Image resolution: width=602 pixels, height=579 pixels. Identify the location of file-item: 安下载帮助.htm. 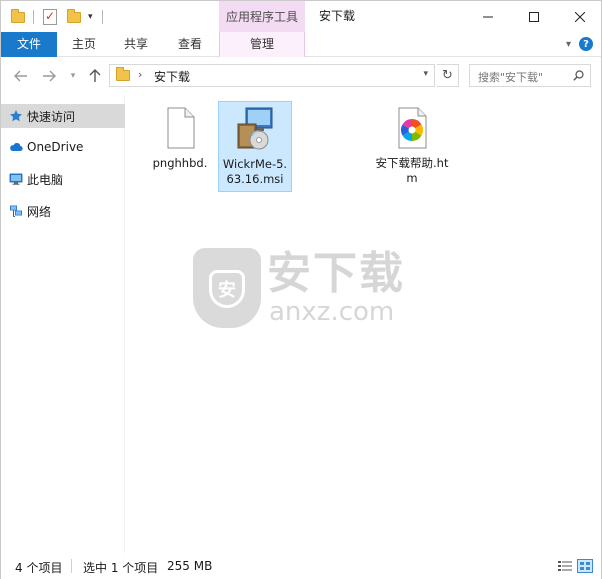
(412, 145).